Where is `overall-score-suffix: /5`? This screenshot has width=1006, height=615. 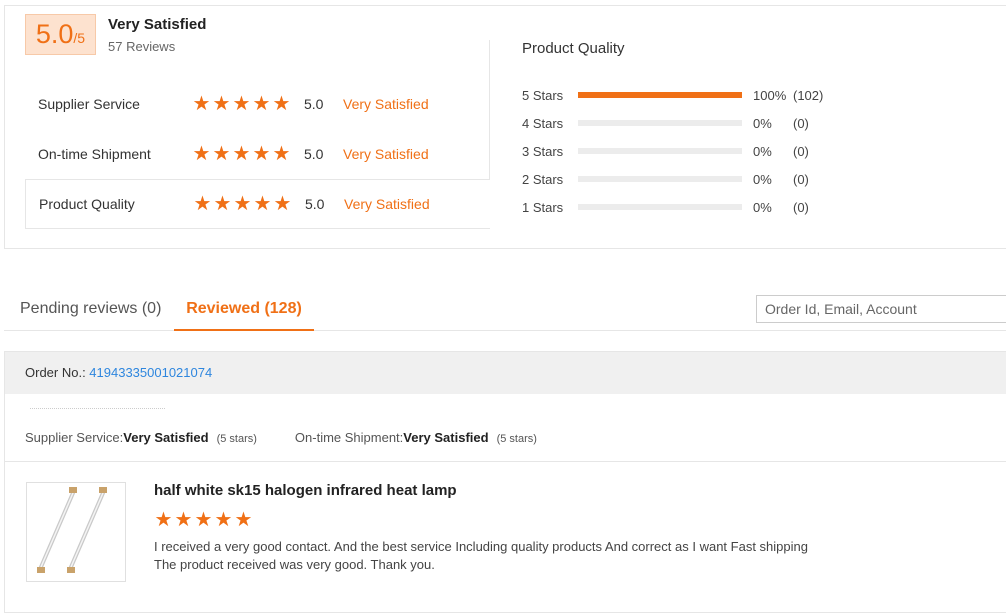 overall-score-suffix: /5 is located at coordinates (79, 38).